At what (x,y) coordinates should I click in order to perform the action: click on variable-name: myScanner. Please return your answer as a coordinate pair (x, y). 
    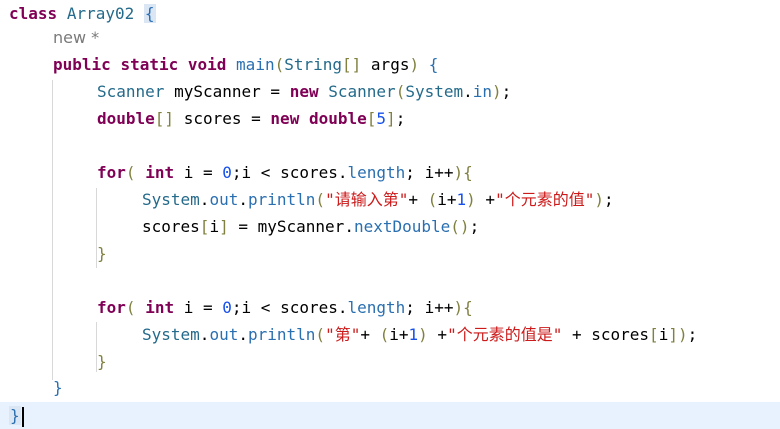
    Looking at the image, I should click on (217, 91).